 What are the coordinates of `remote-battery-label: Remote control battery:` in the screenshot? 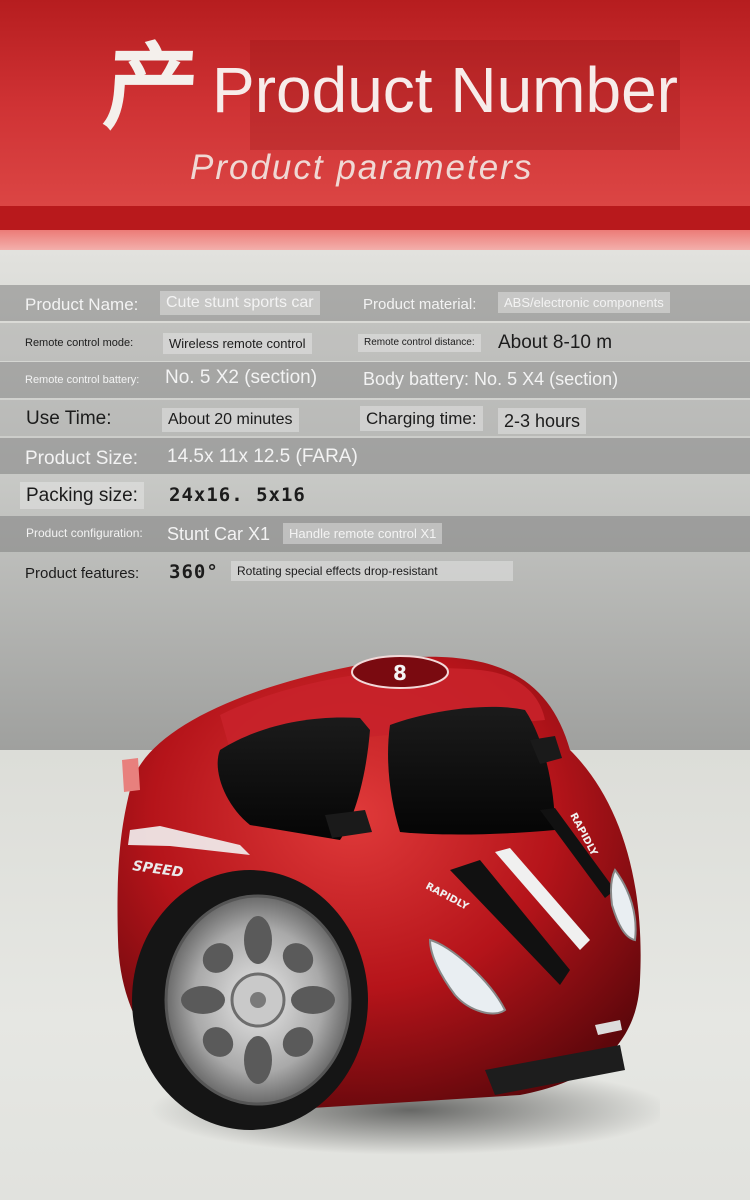 It's located at (82, 380).